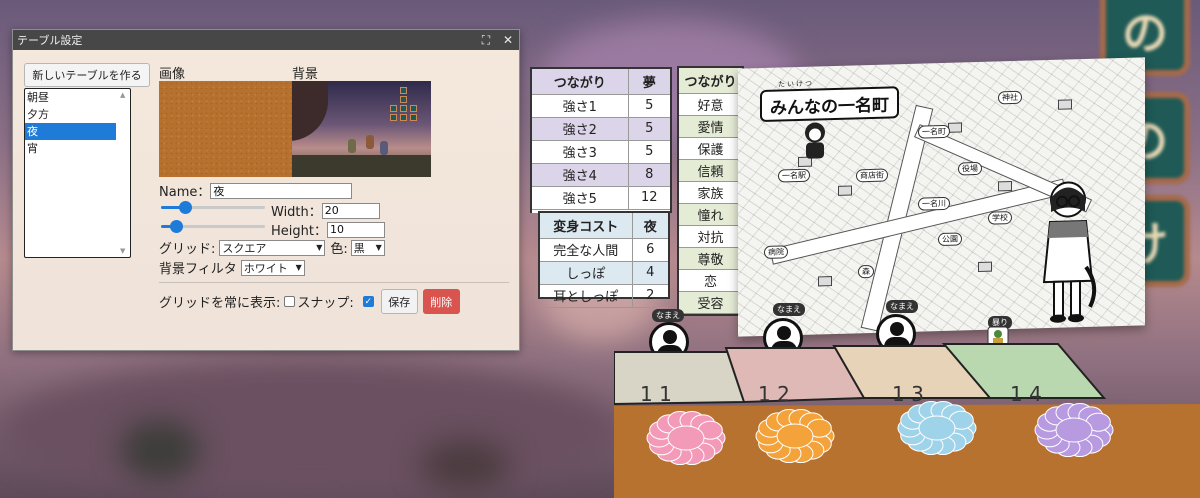 This screenshot has width=1200, height=498. What do you see at coordinates (908, 394) in the screenshot?
I see `board-card-number: 1 3` at bounding box center [908, 394].